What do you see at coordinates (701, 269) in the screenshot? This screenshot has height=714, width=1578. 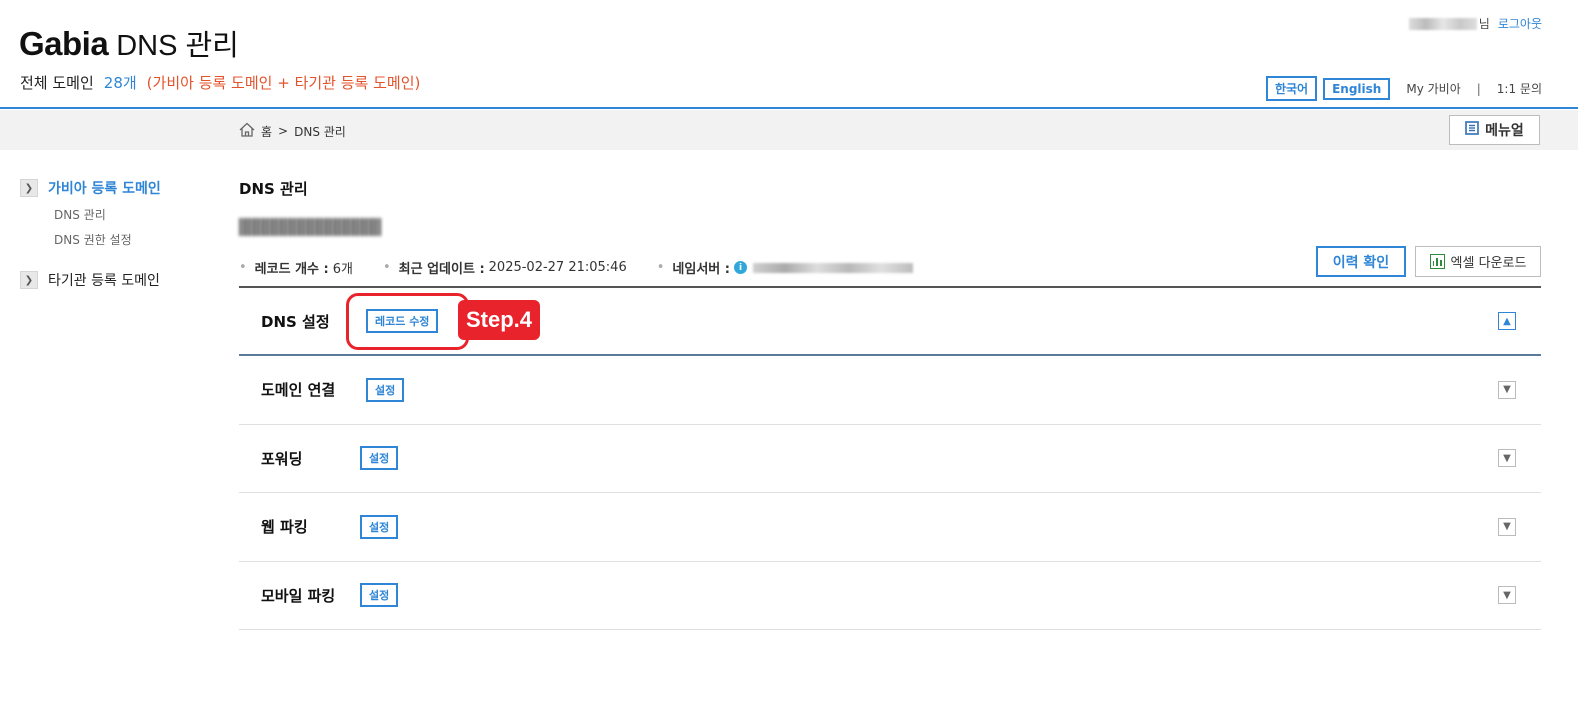 I see `nameserver-key: 네임서버 :` at bounding box center [701, 269].